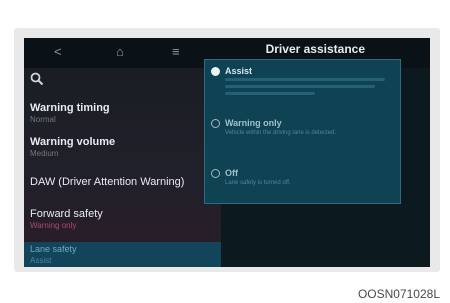 The height and width of the screenshot is (303, 450). Describe the element at coordinates (37, 80) in the screenshot. I see `search-icon` at that location.